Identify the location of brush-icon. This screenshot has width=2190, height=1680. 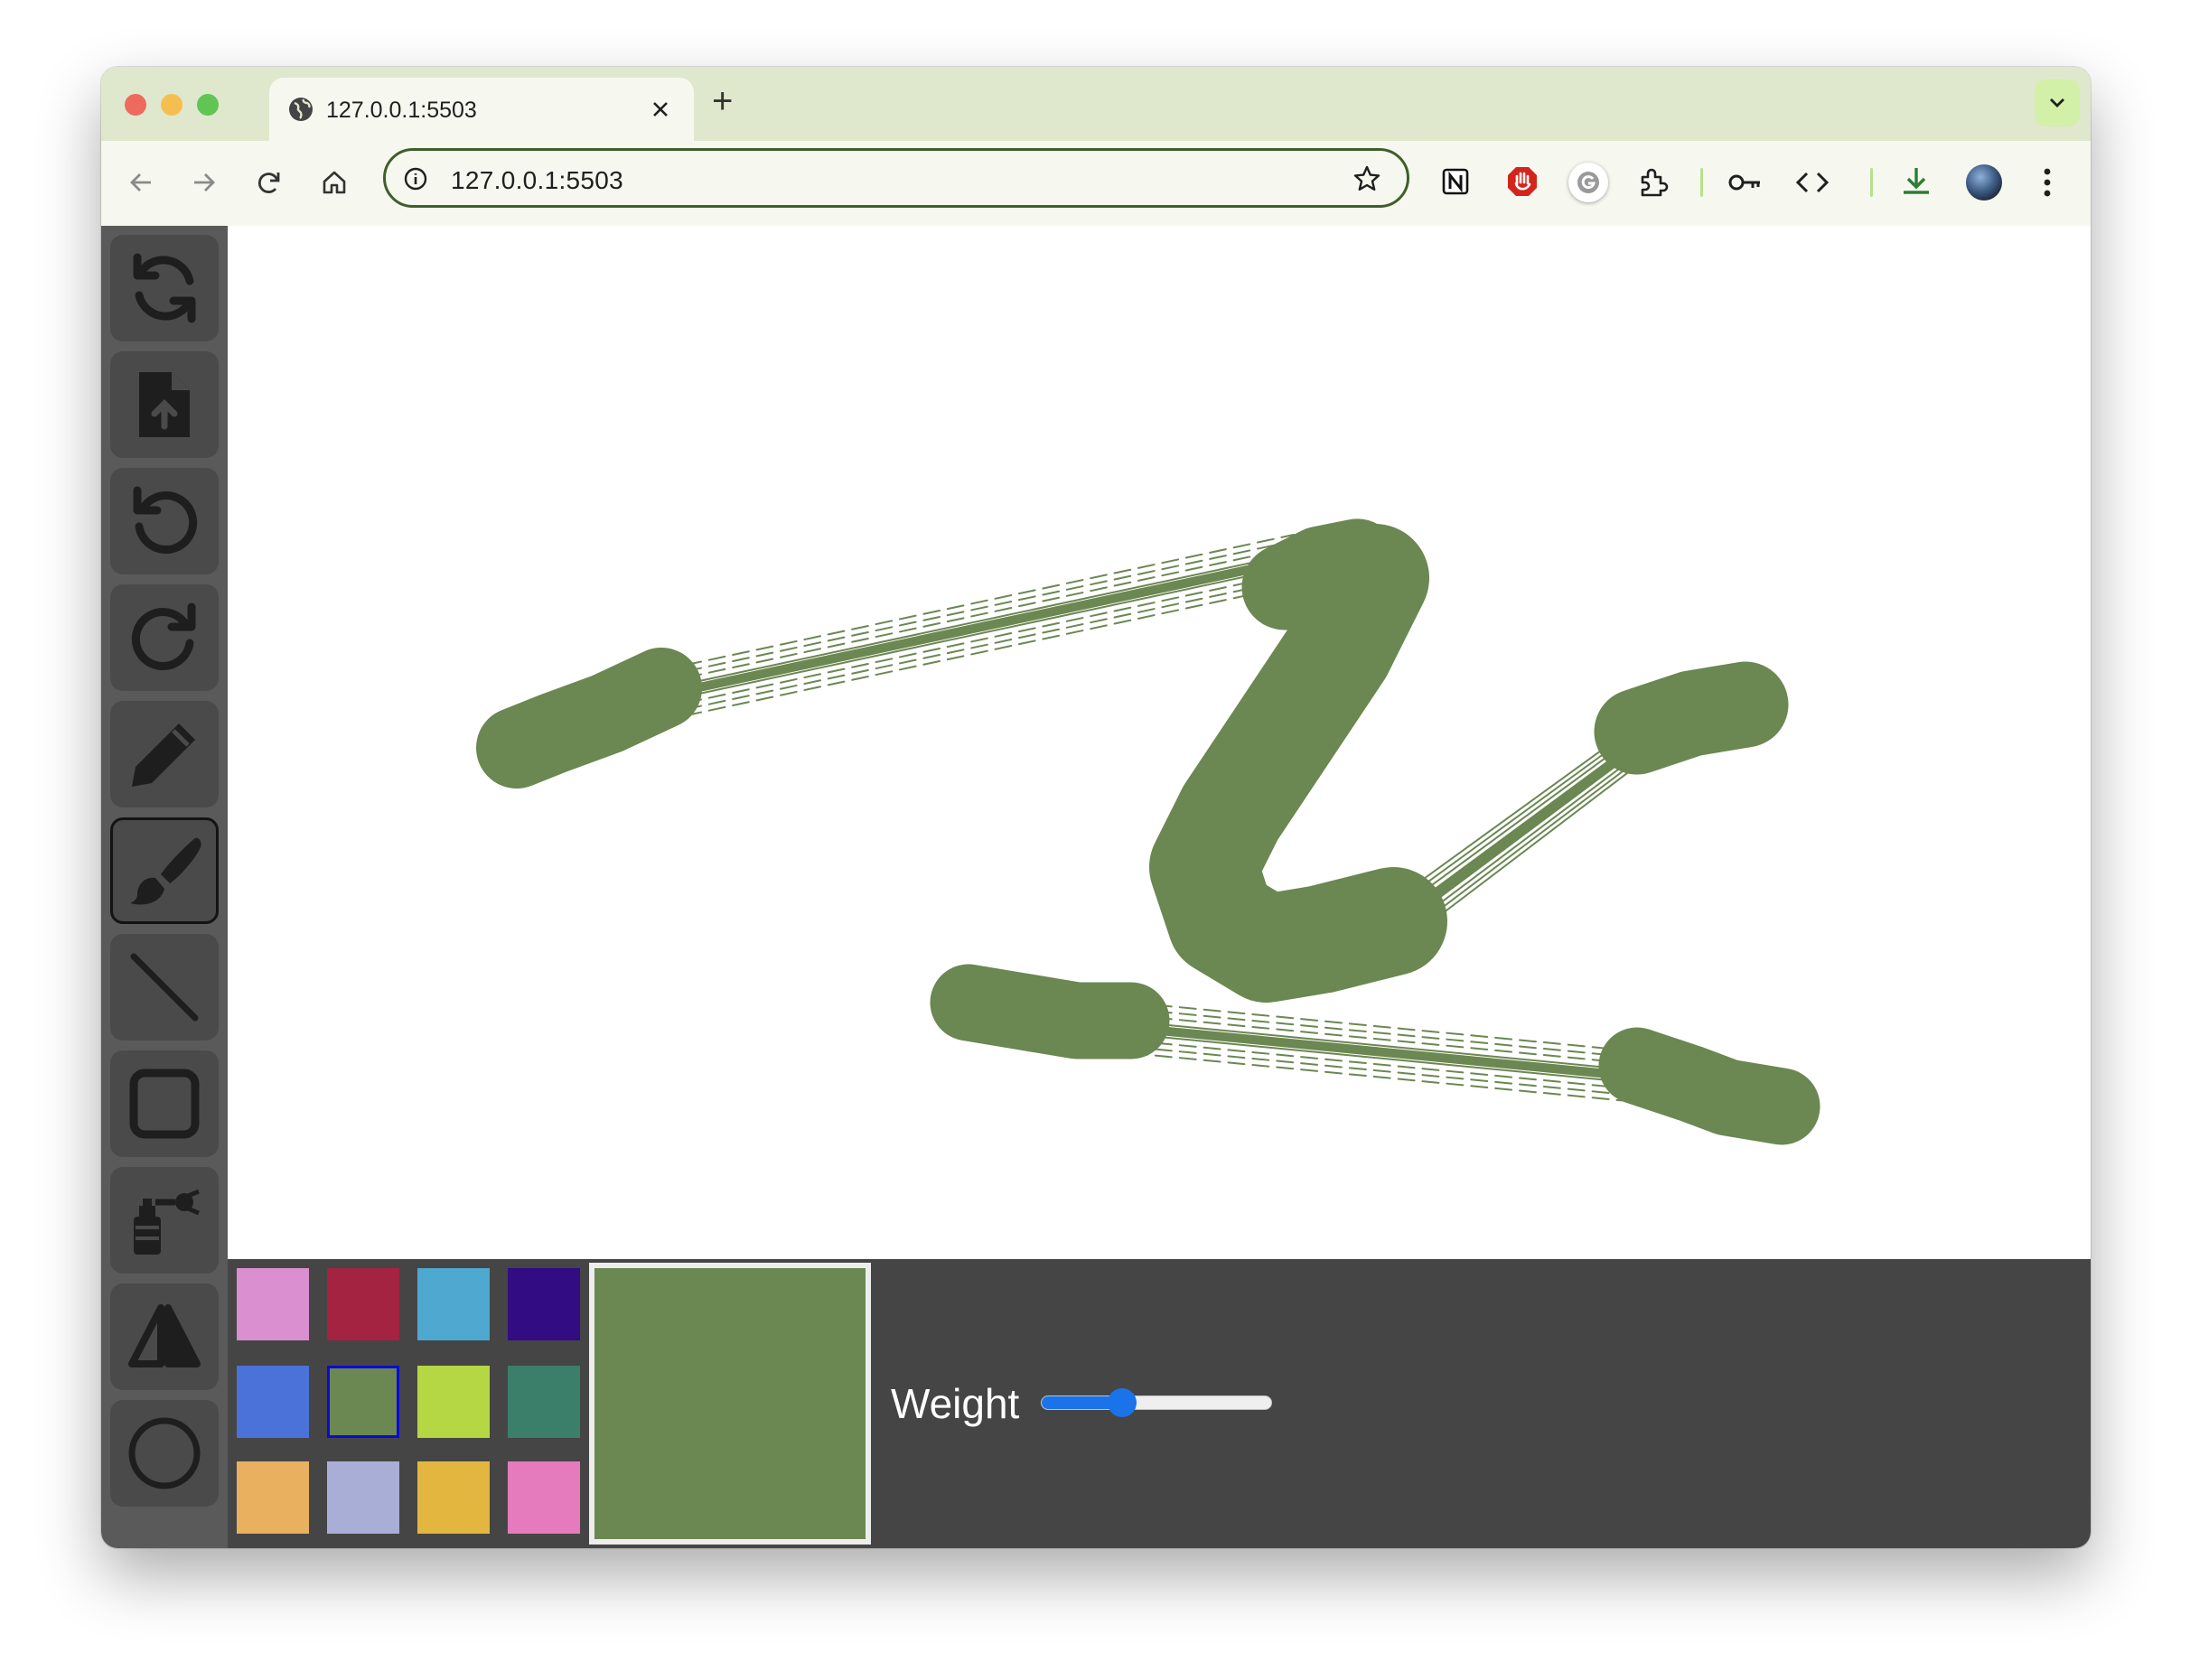
(165, 871).